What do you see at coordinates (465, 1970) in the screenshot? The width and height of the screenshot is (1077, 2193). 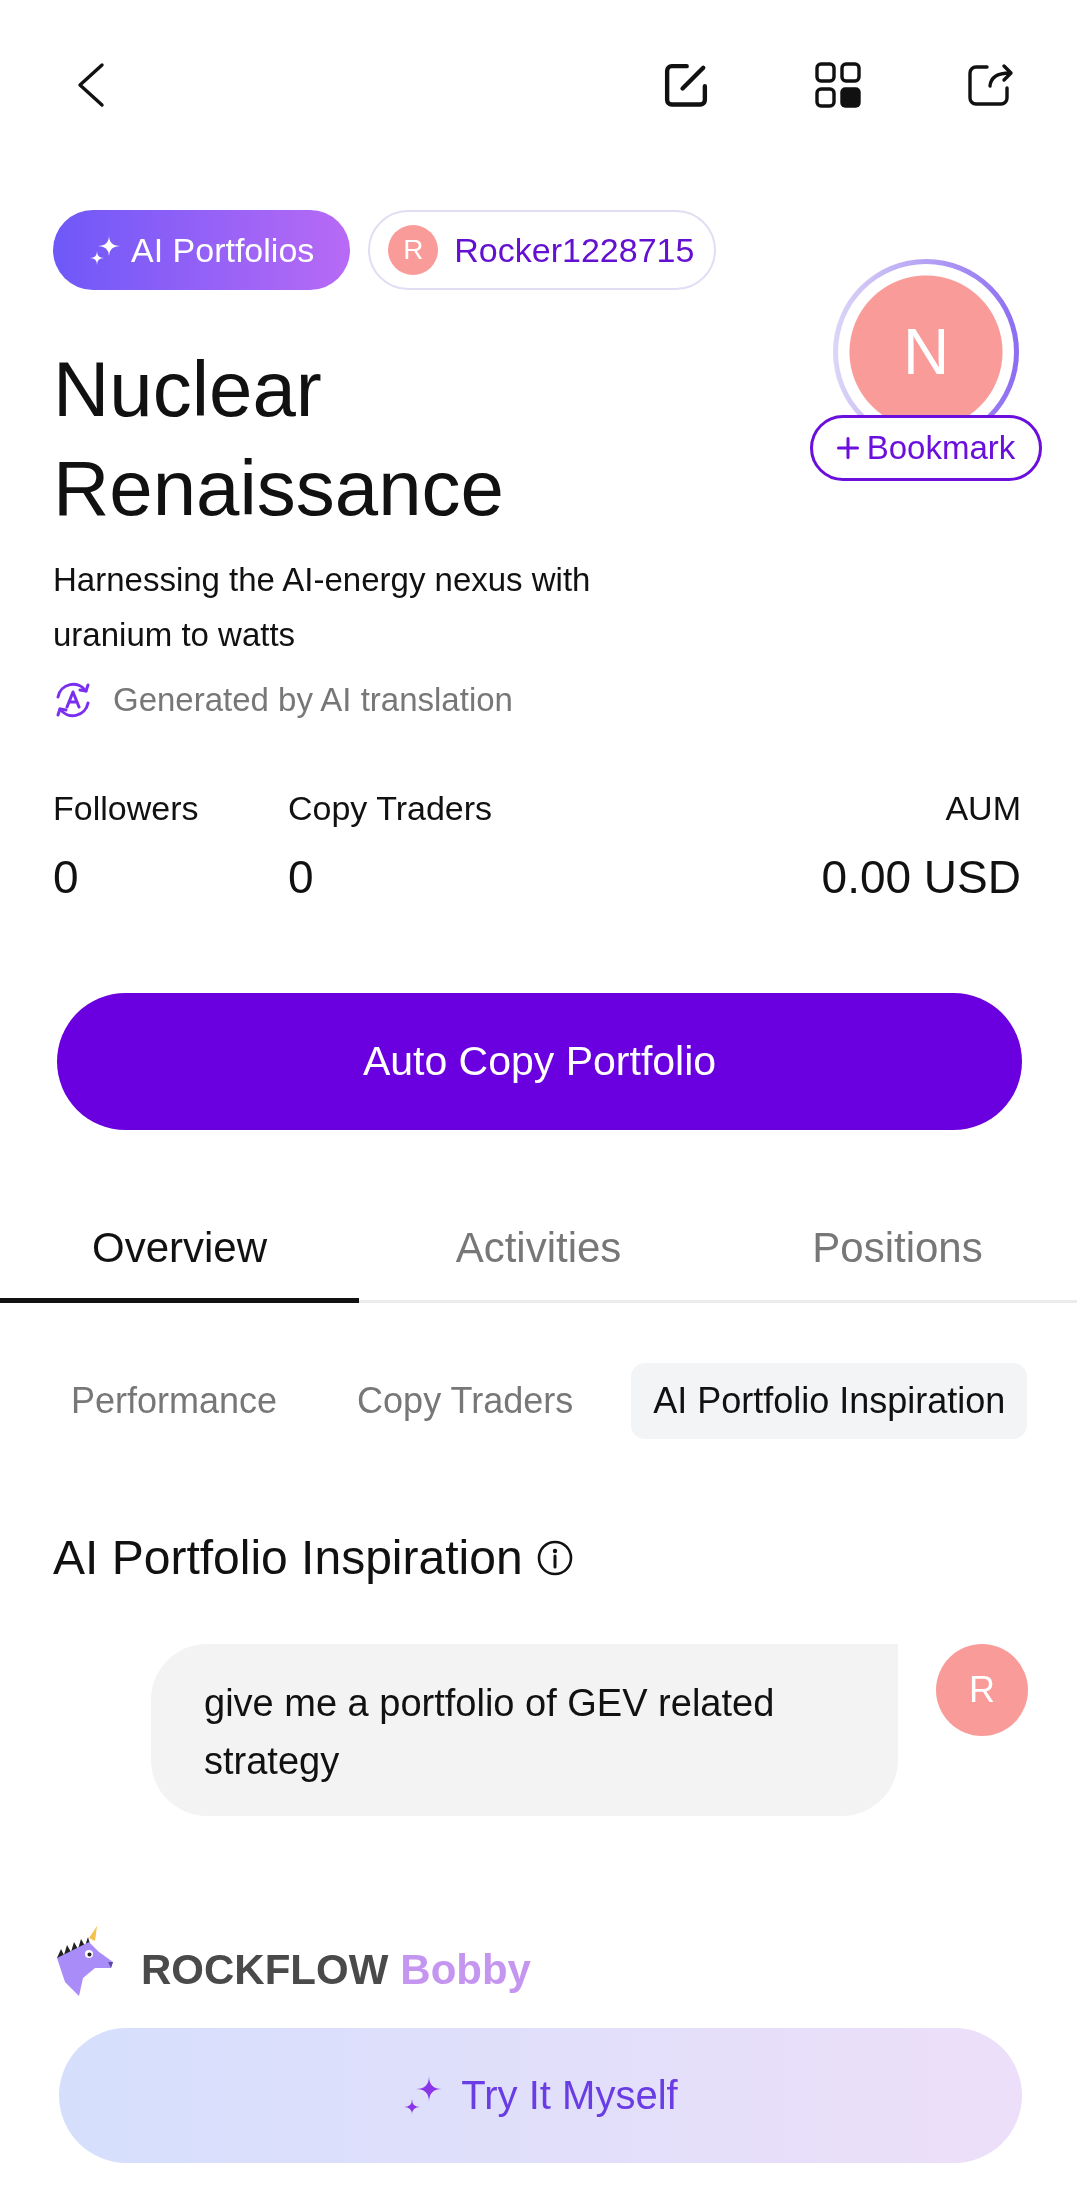 I see `assistant-name: Bobby` at bounding box center [465, 1970].